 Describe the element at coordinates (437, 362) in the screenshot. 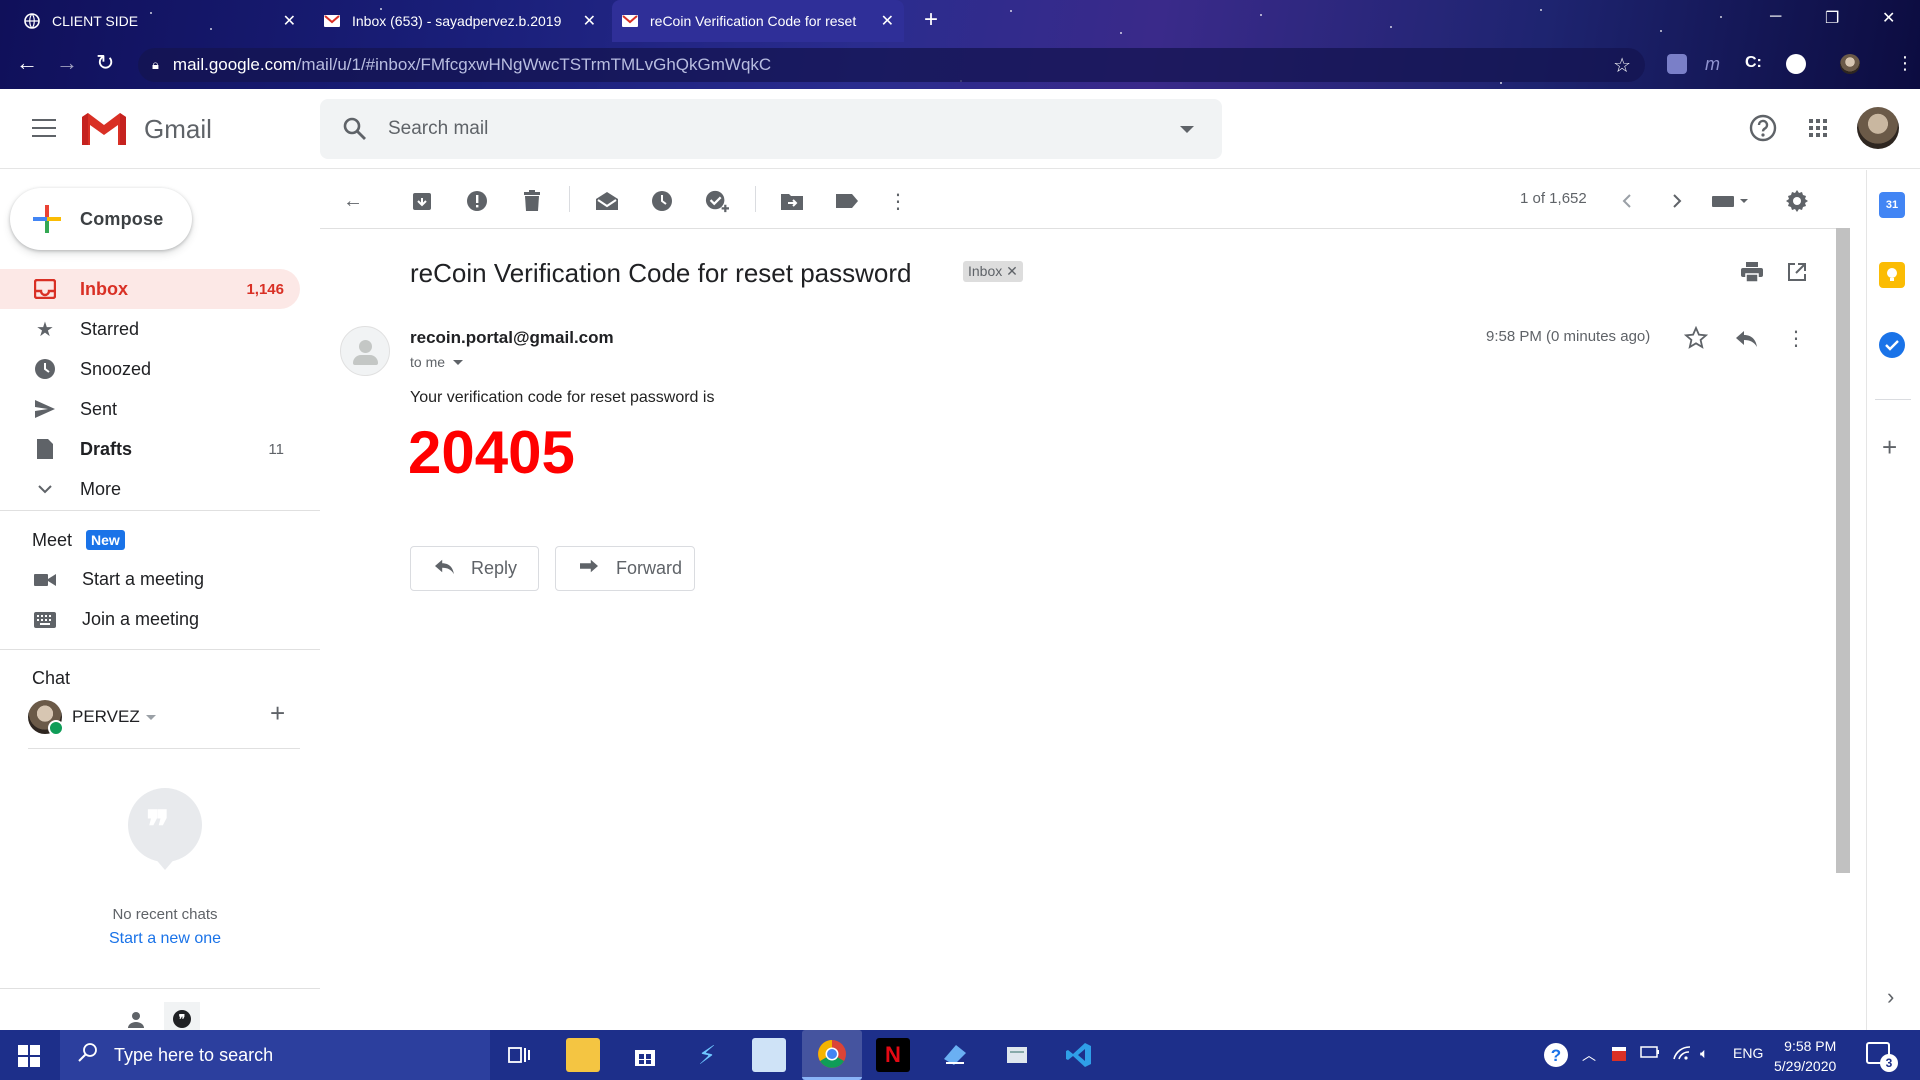

I see `recipient-details: to me` at that location.